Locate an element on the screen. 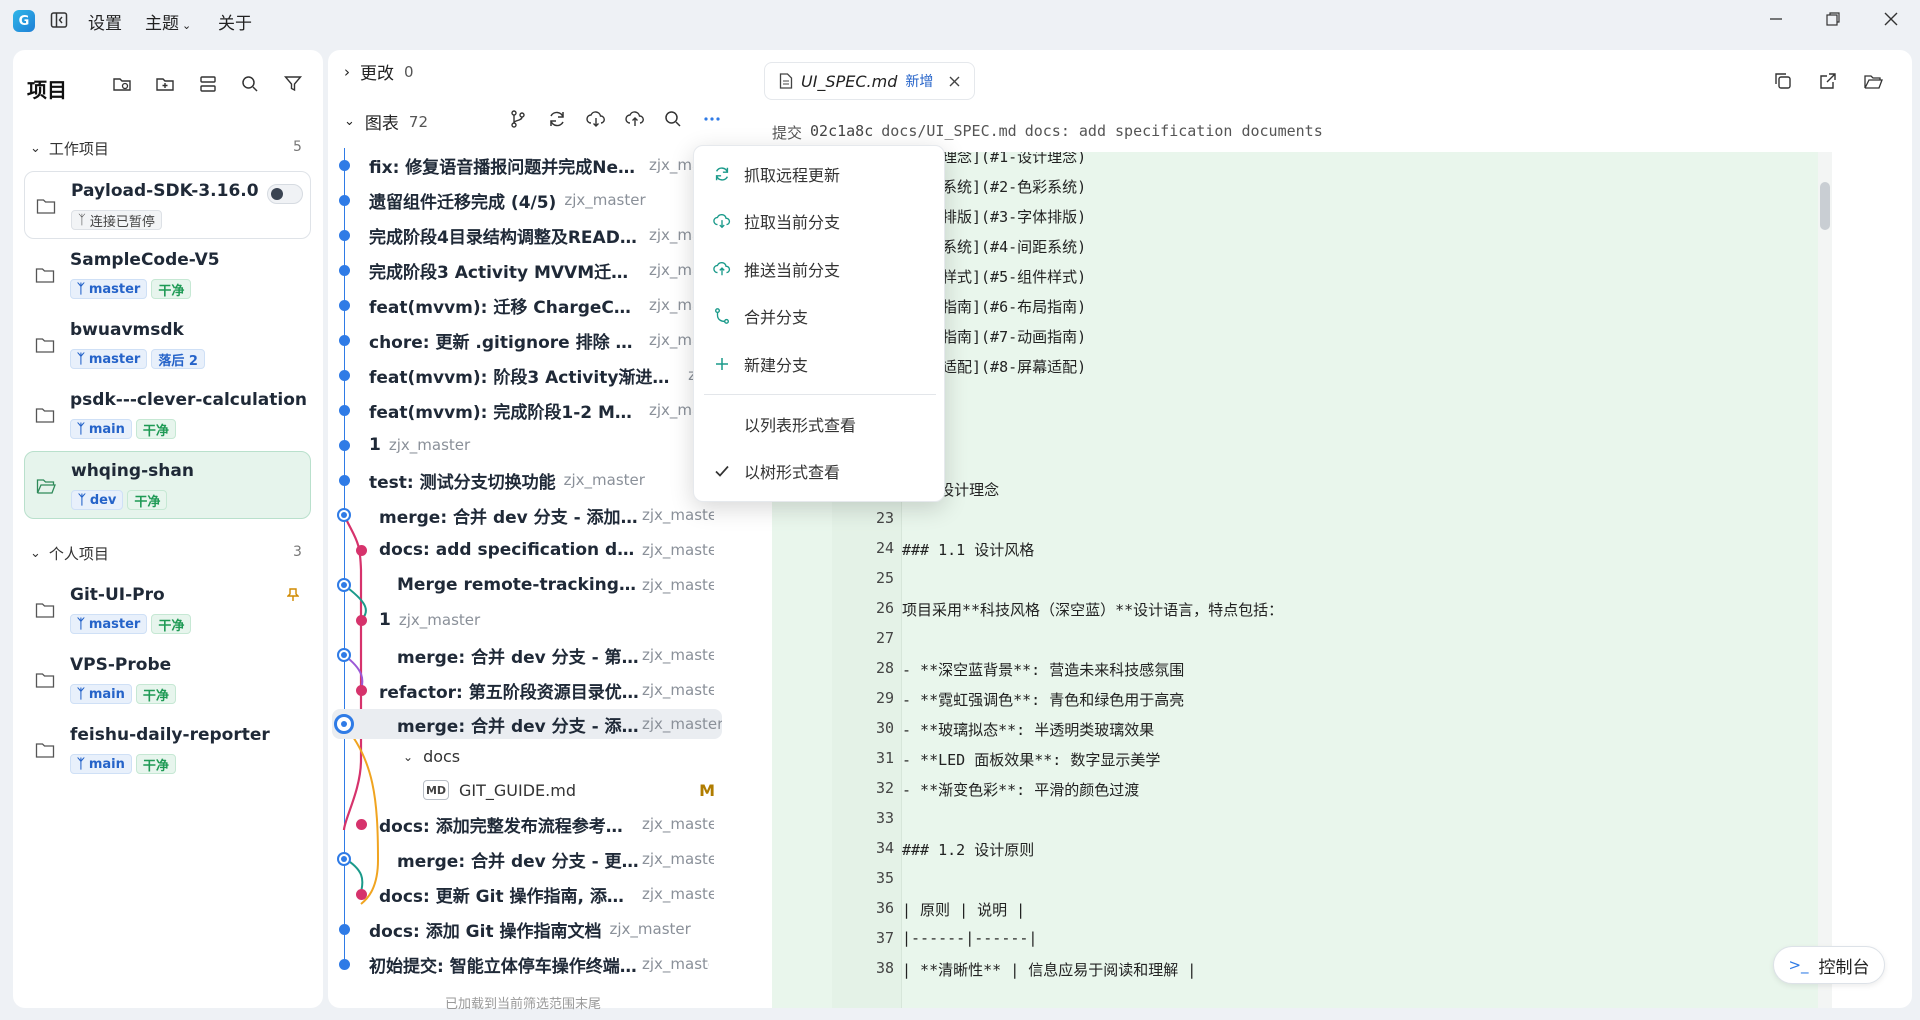 Image resolution: width=1920 pixels, height=1020 pixels. project-vps-probe: VPS-Probe ᛉ main 干净 is located at coordinates (167, 680).